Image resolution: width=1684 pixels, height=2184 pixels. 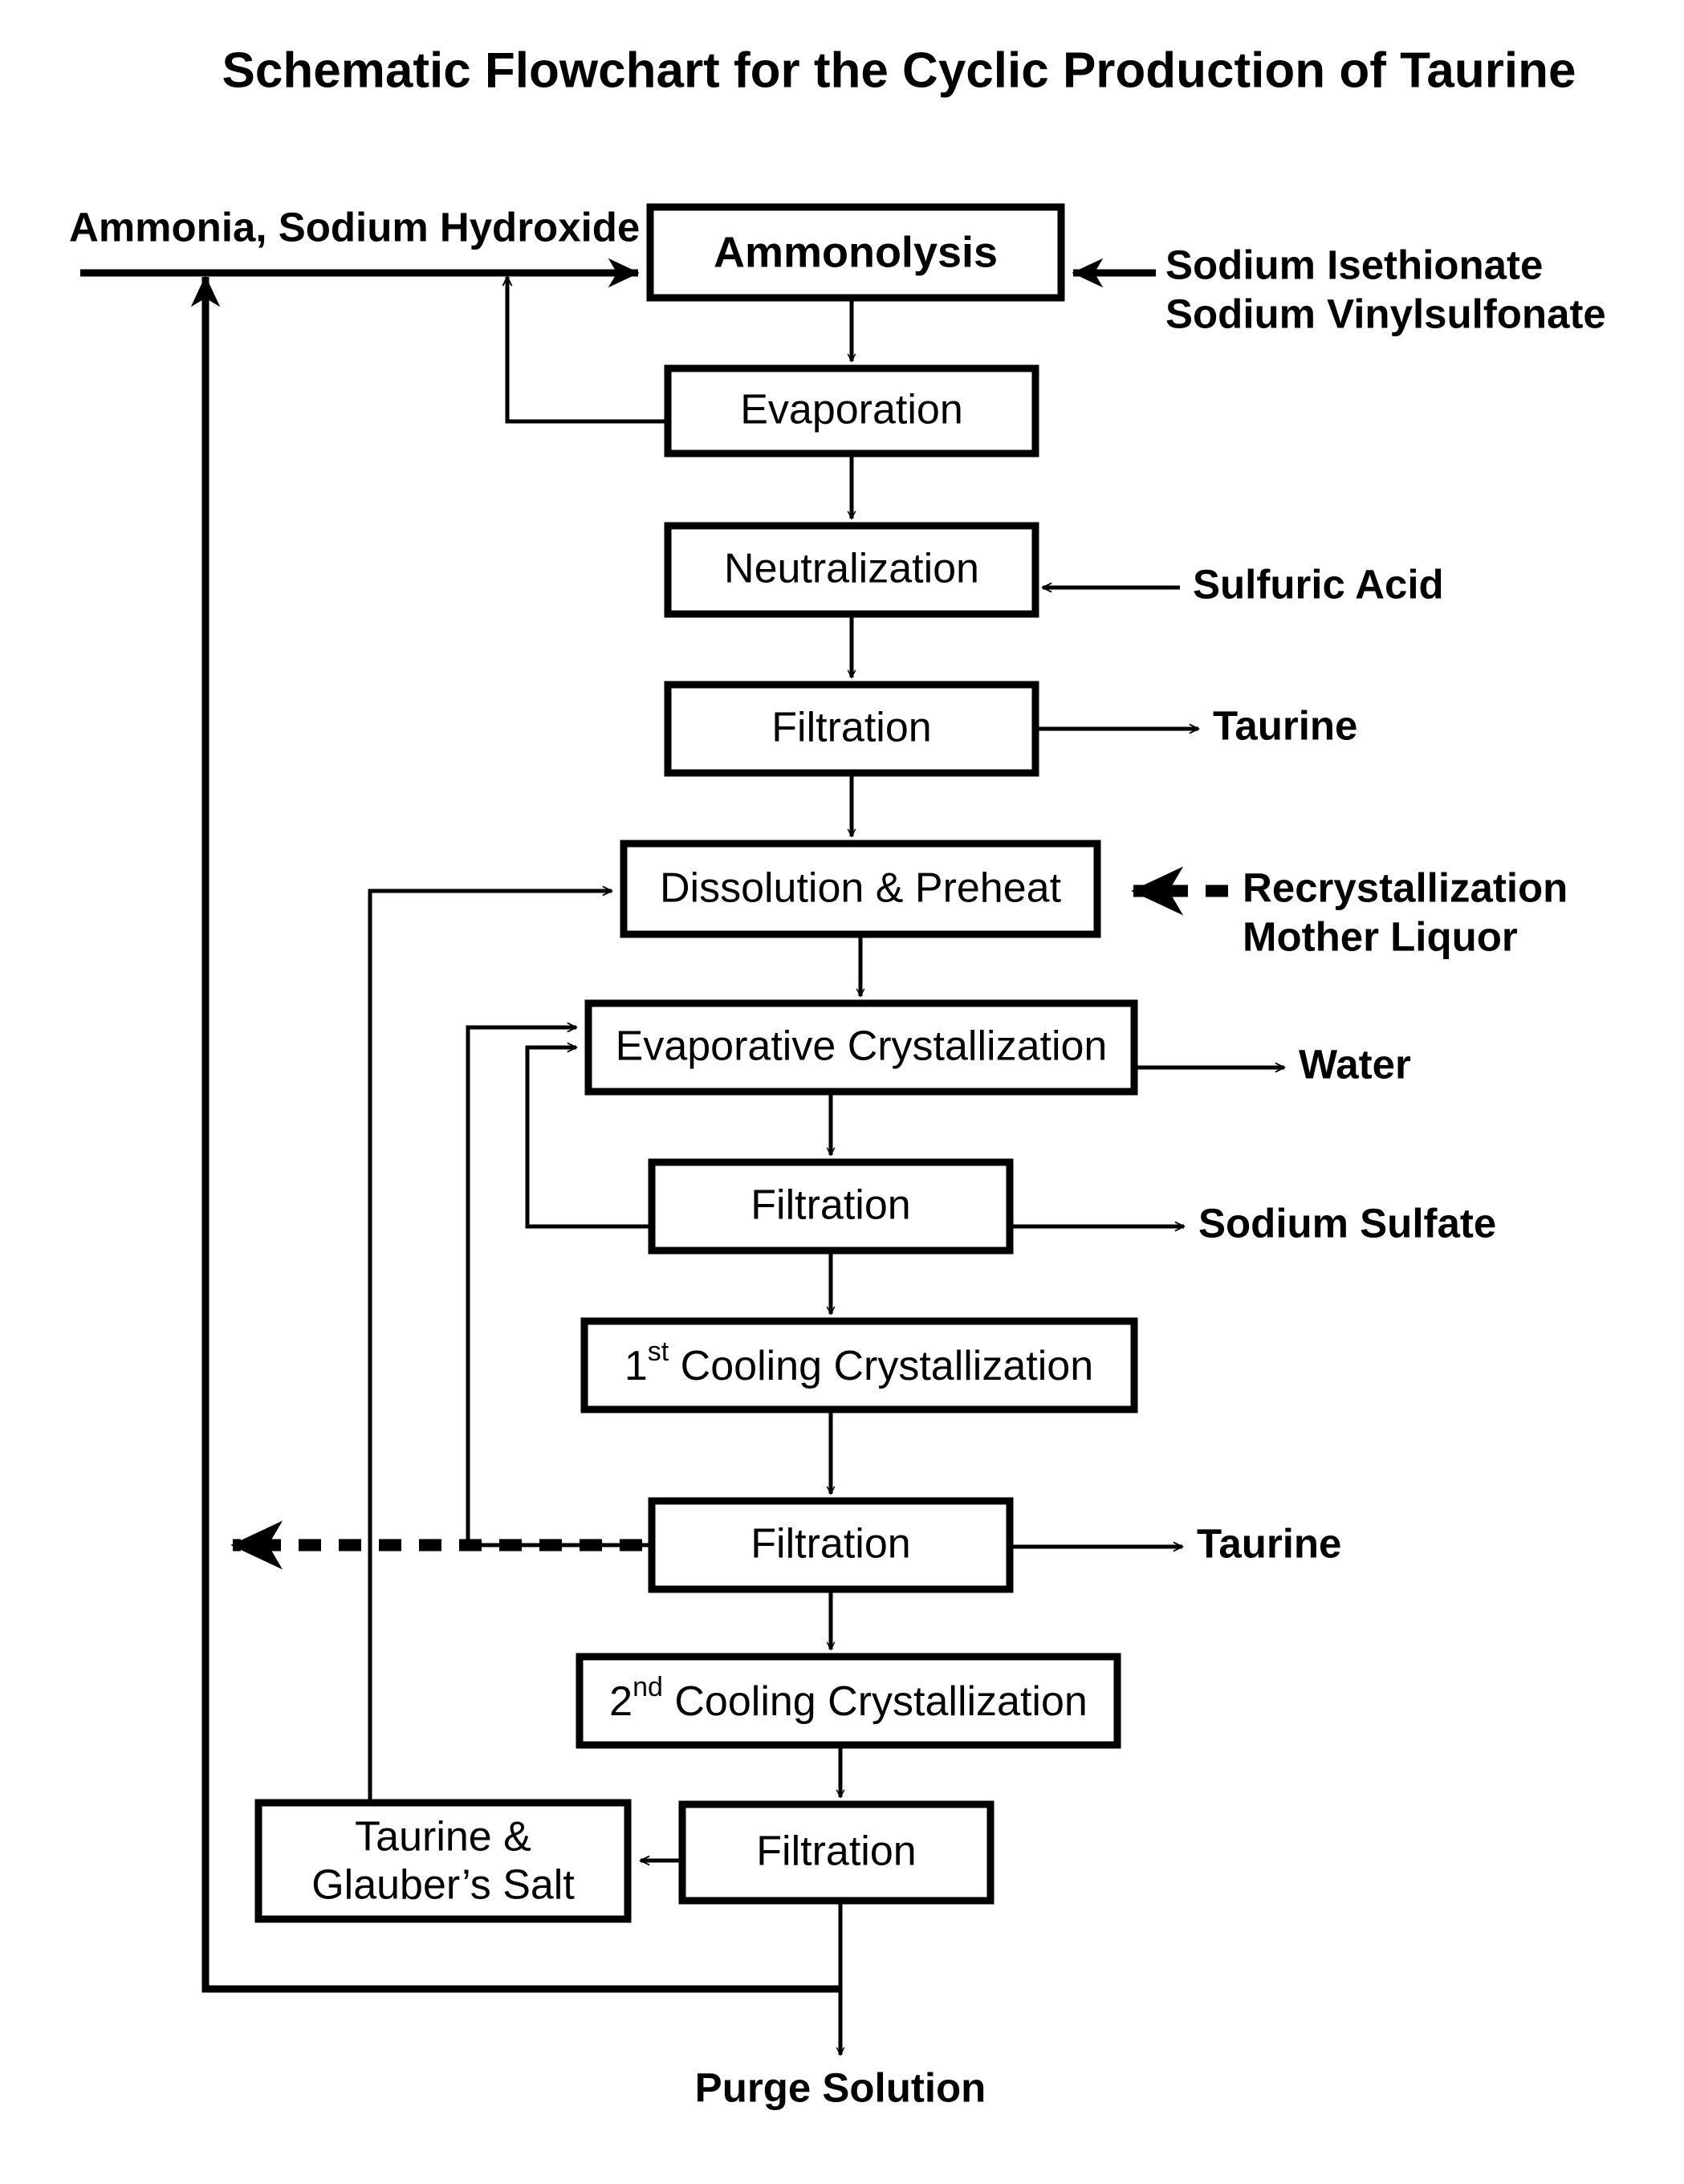 I want to click on node-dissolution-preheat-label: Dissolution & Preheat, so click(x=861, y=889).